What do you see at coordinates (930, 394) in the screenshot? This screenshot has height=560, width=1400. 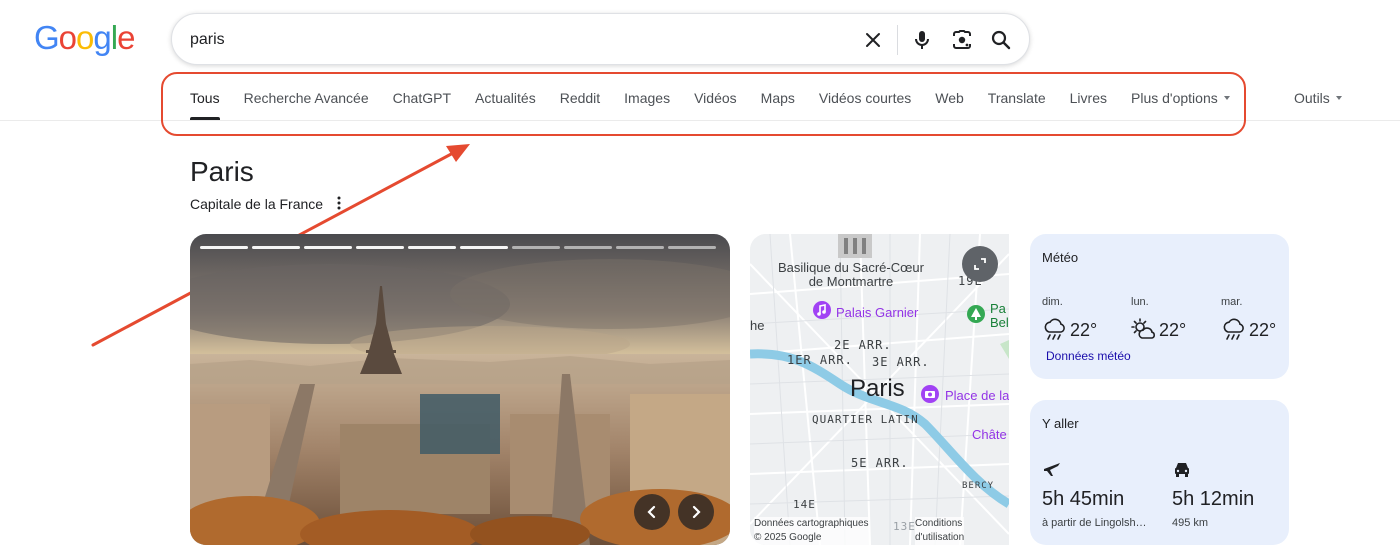 I see `camera-pin-icon` at bounding box center [930, 394].